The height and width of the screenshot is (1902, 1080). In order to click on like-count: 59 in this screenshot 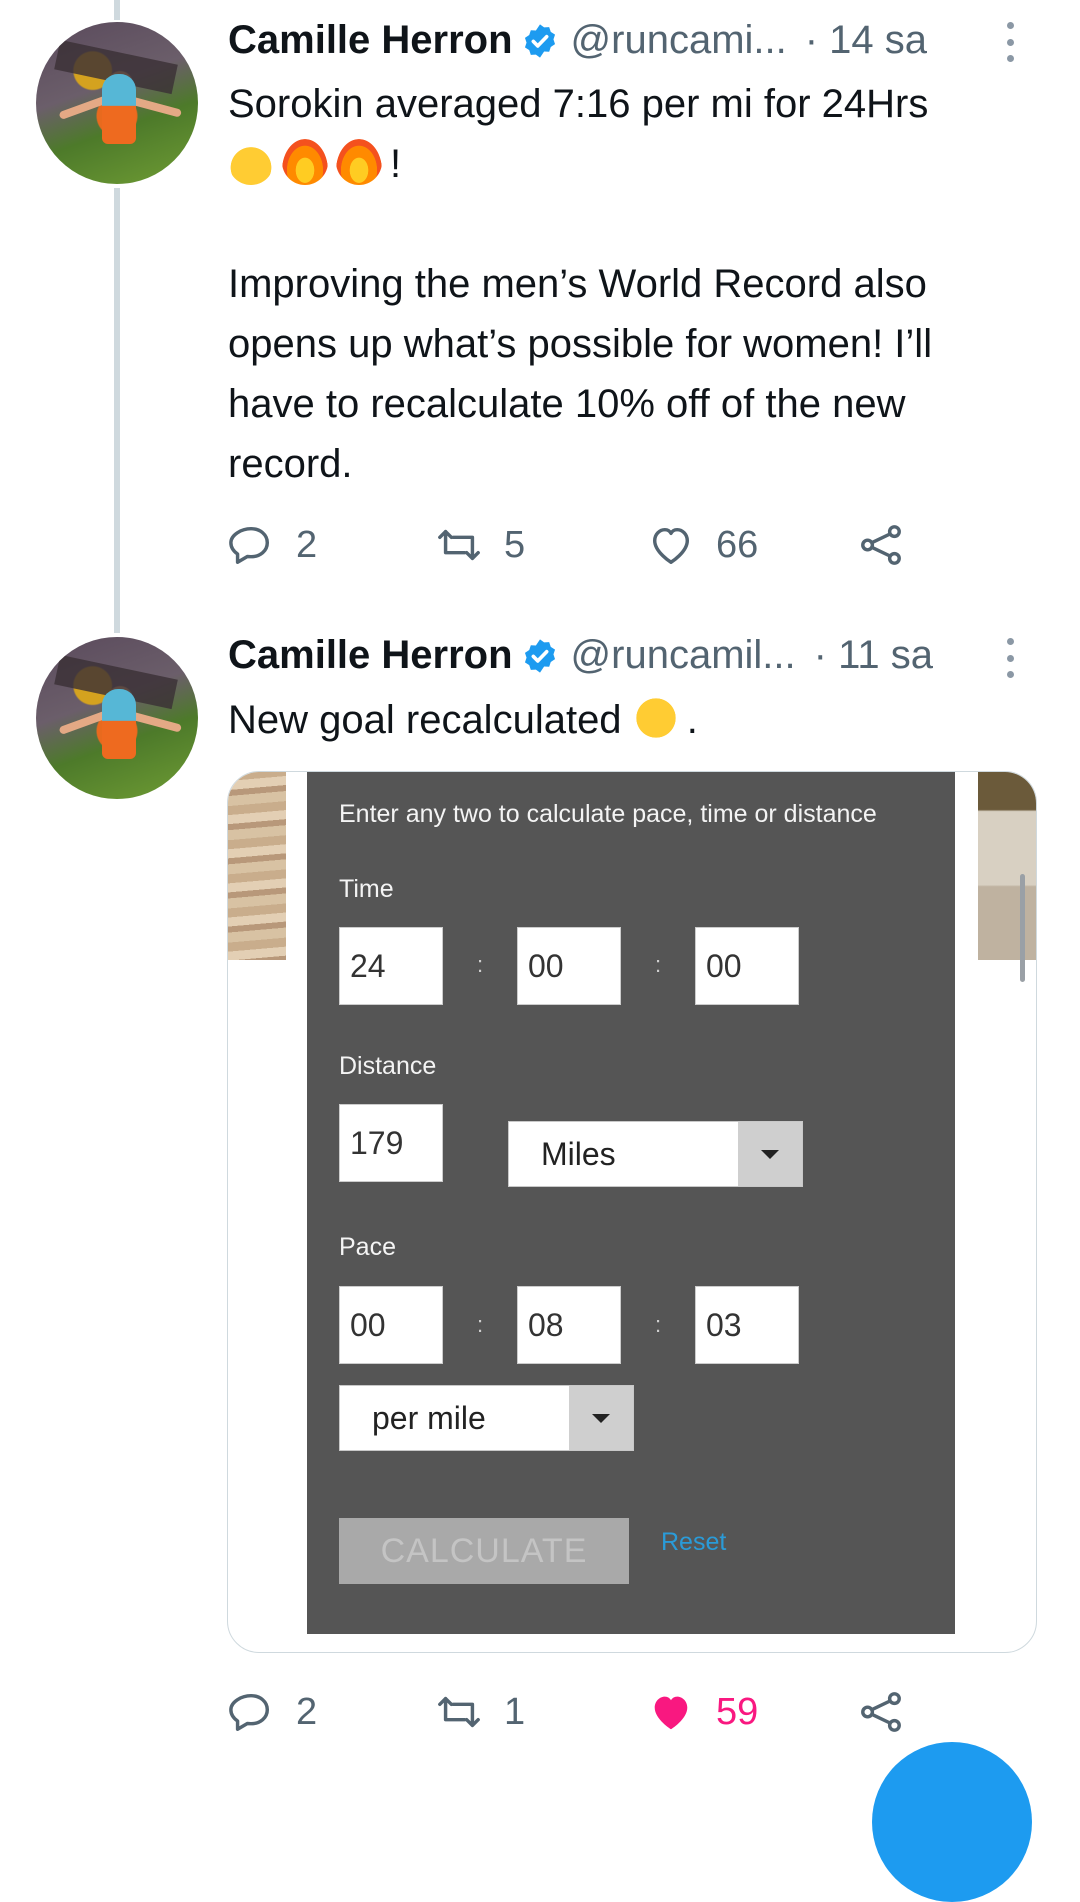, I will do `click(737, 1711)`.